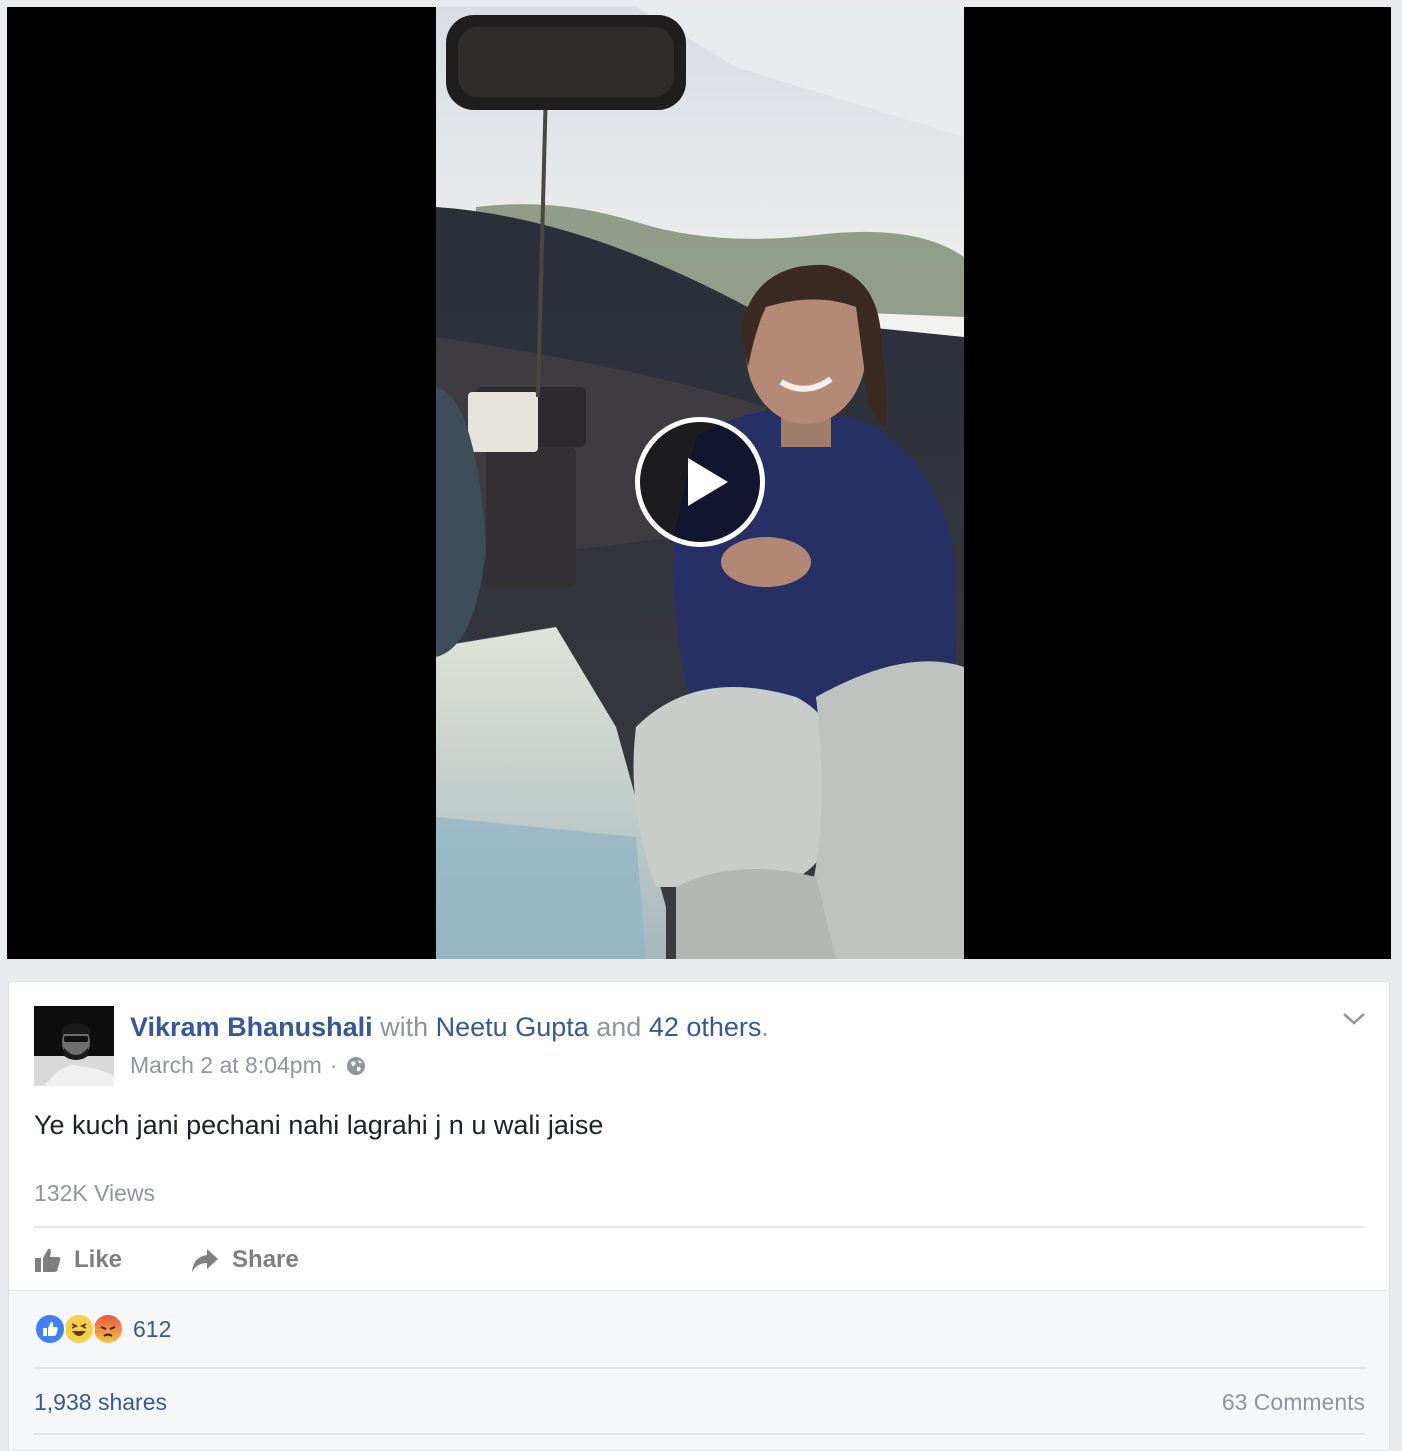 Image resolution: width=1402 pixels, height=1451 pixels. What do you see at coordinates (48, 1260) in the screenshot?
I see `thumbs-up-icon` at bounding box center [48, 1260].